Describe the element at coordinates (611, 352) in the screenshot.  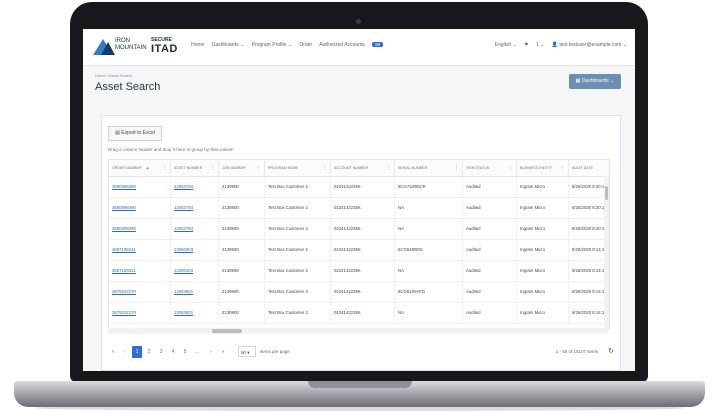
I see `refresh-icon: ↻` at that location.